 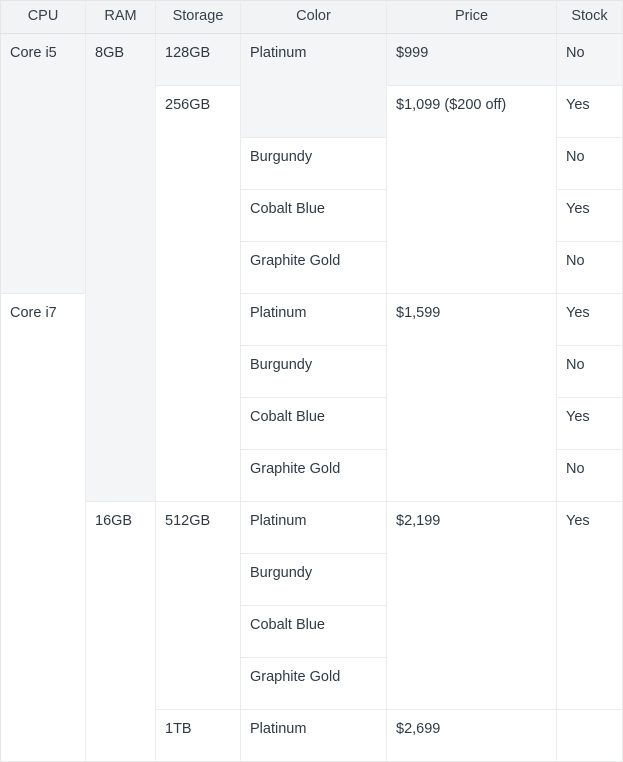 What do you see at coordinates (120, 17) in the screenshot?
I see `column-header-ram: RAM` at bounding box center [120, 17].